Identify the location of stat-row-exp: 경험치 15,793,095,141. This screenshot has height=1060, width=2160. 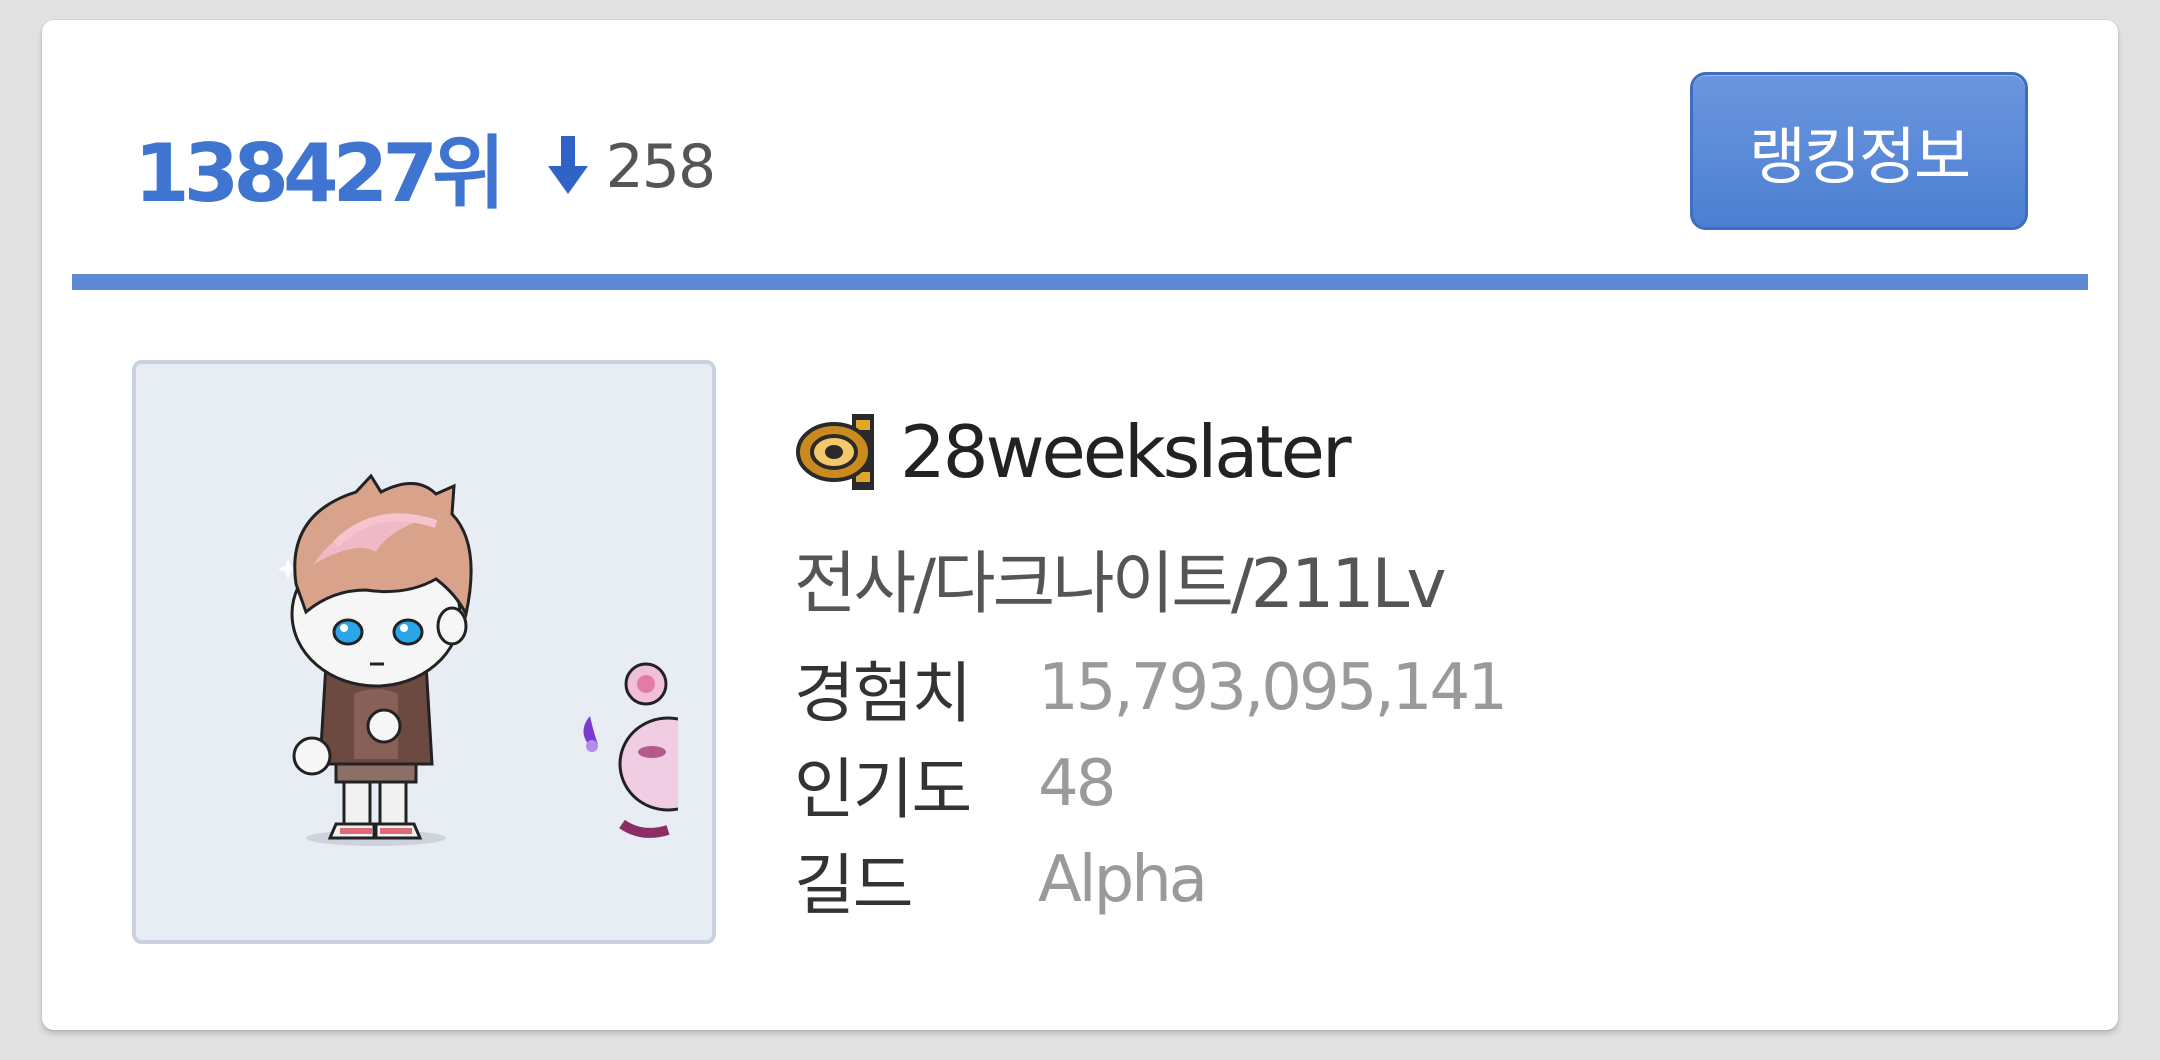
(1394, 688).